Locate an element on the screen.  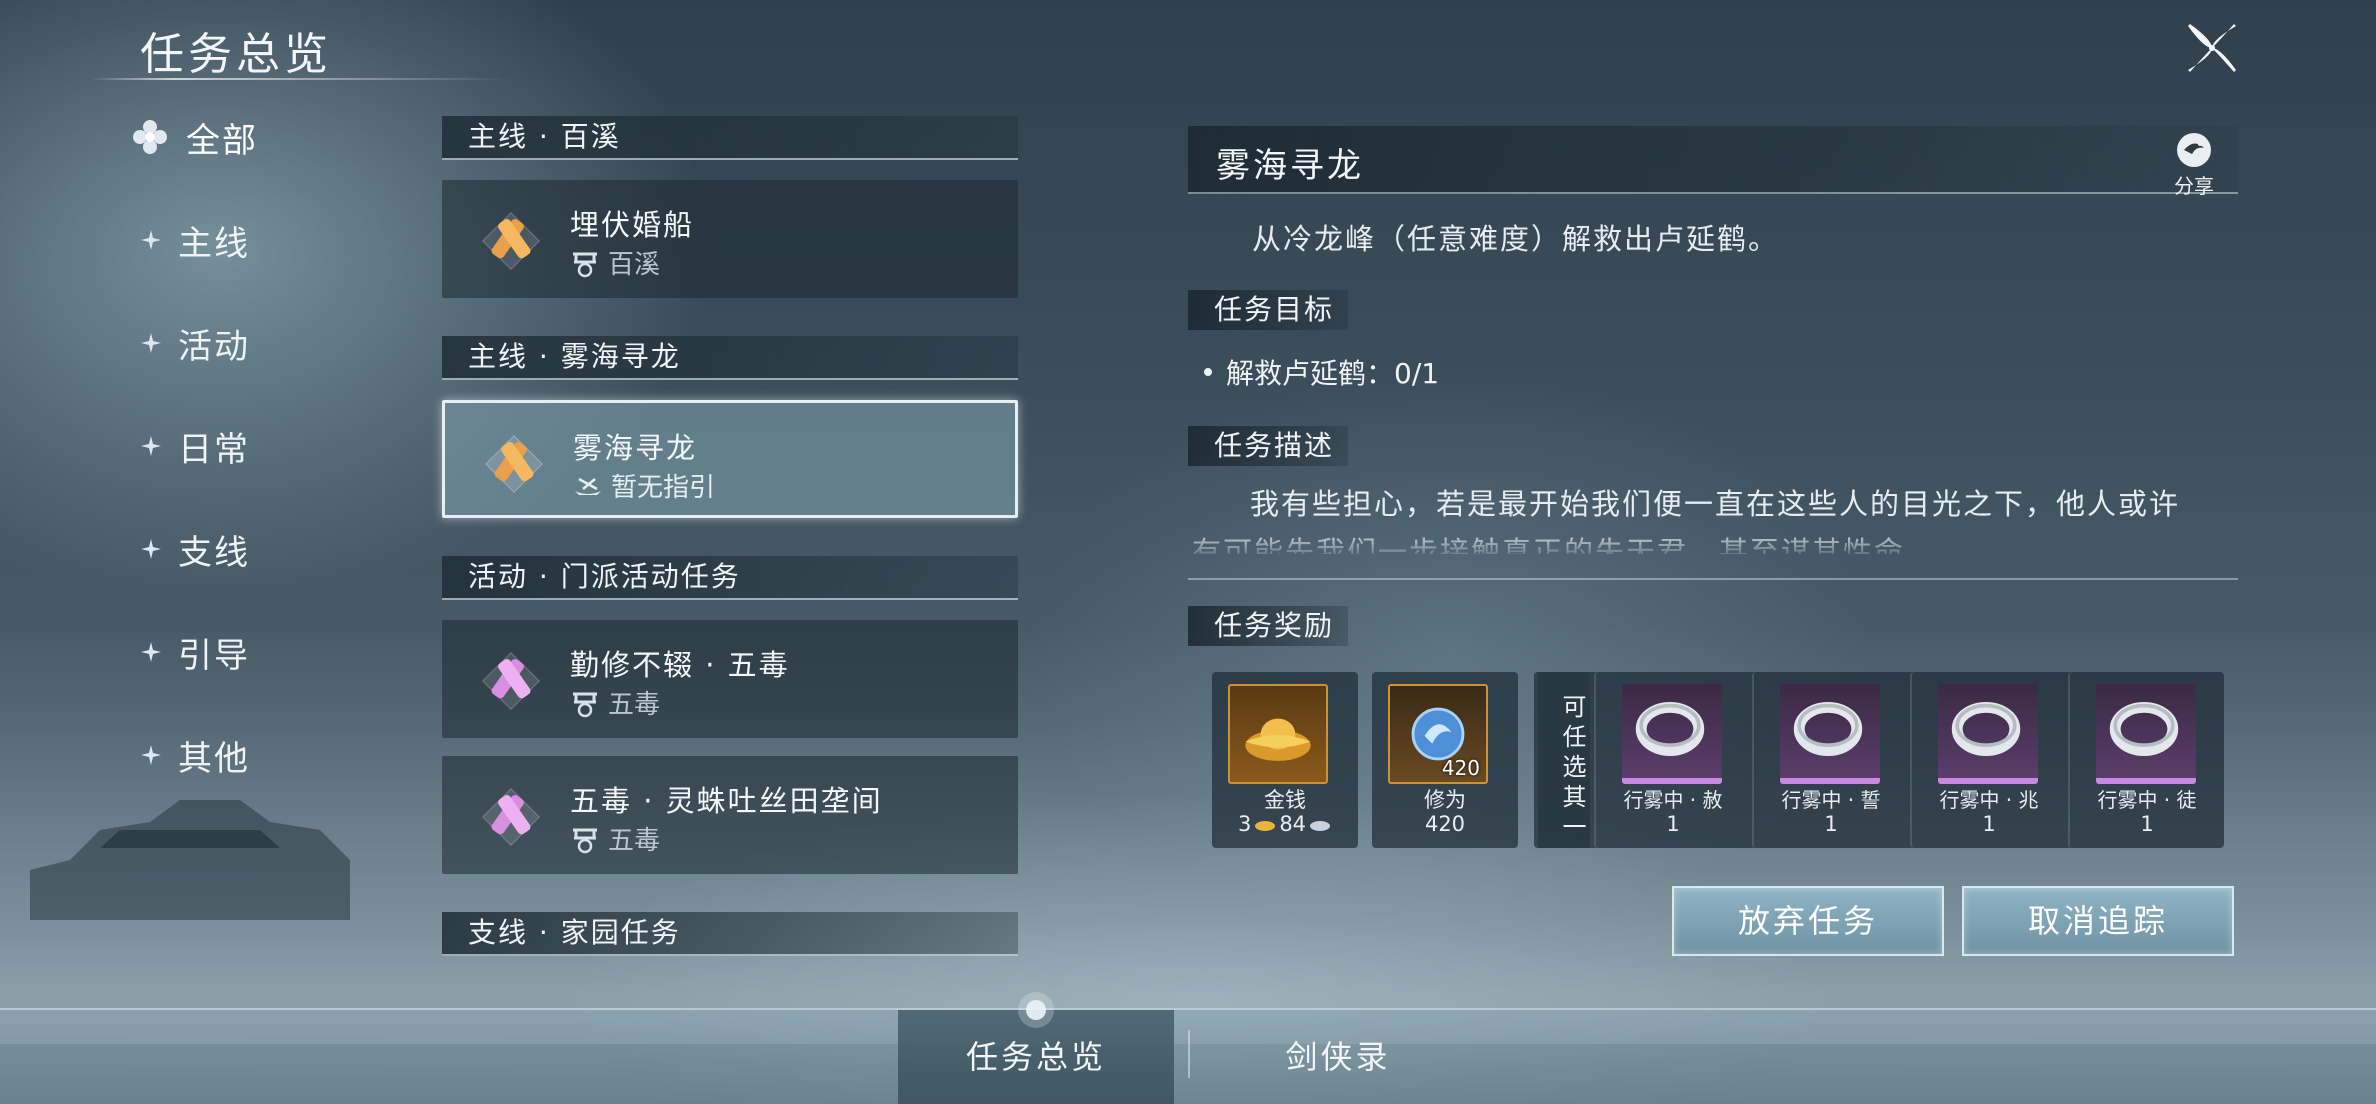
flower-icon is located at coordinates (150, 137).